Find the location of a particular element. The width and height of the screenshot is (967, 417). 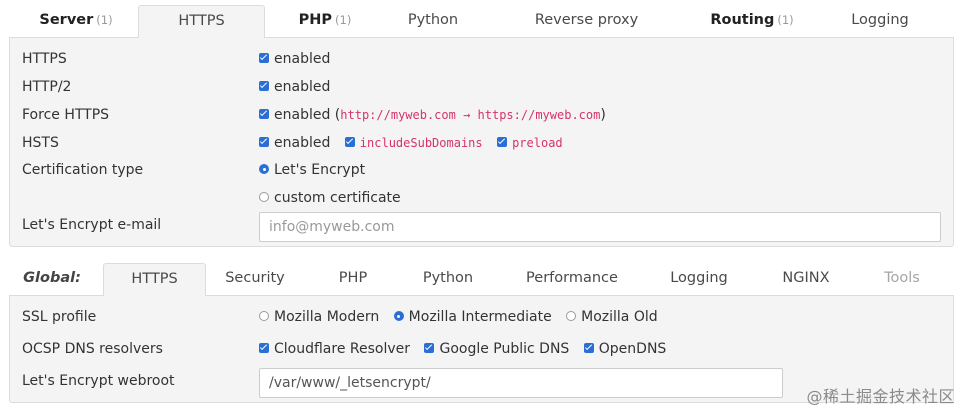

watermark-text: @稀土掘金技术社区 is located at coordinates (880, 396).